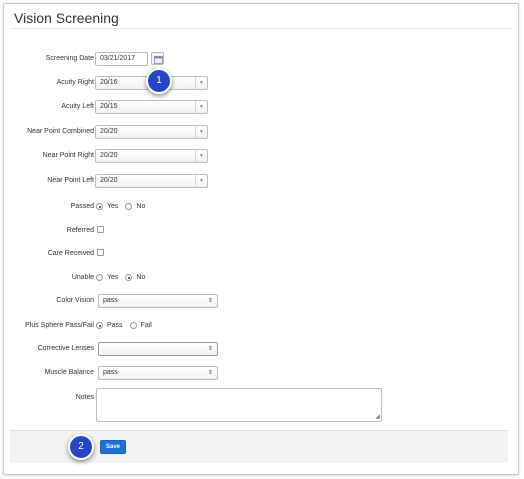  Describe the element at coordinates (109, 155) in the screenshot. I see `near-point-right-value: 20/20` at that location.